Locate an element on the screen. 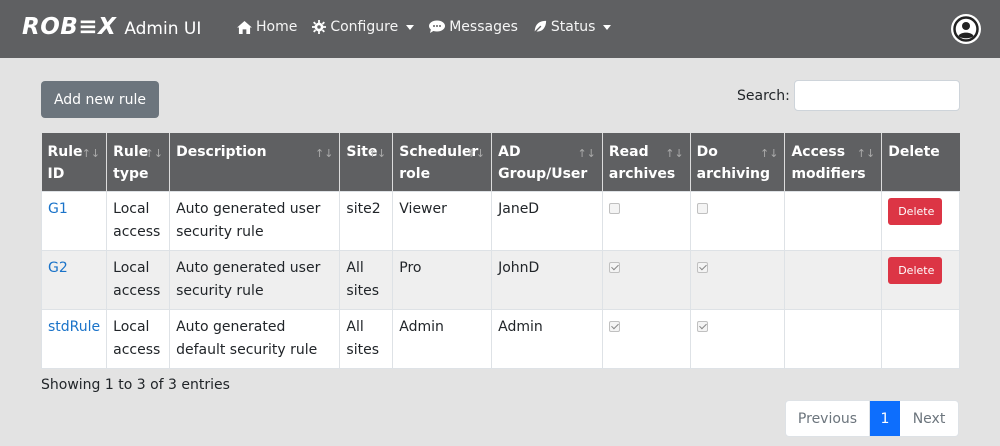 Image resolution: width=1000 pixels, height=446 pixels. gear-icon is located at coordinates (319, 27).